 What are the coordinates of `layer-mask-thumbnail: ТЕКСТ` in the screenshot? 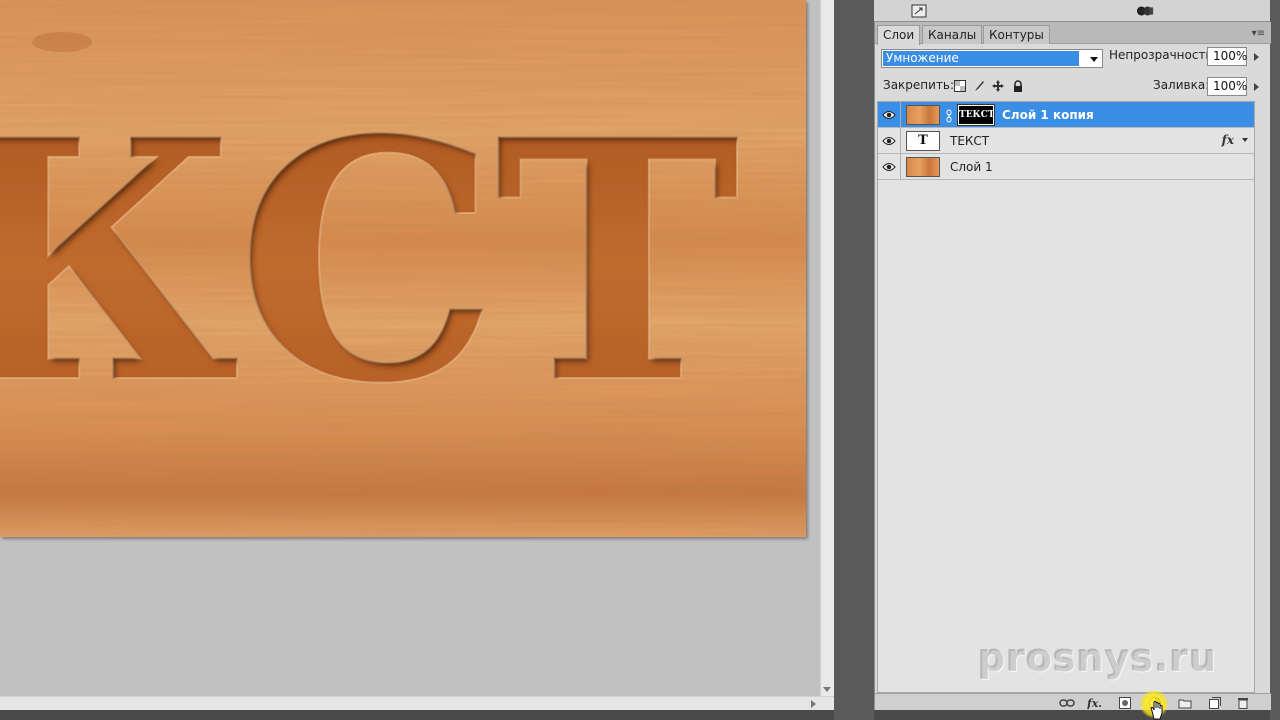 It's located at (976, 115).